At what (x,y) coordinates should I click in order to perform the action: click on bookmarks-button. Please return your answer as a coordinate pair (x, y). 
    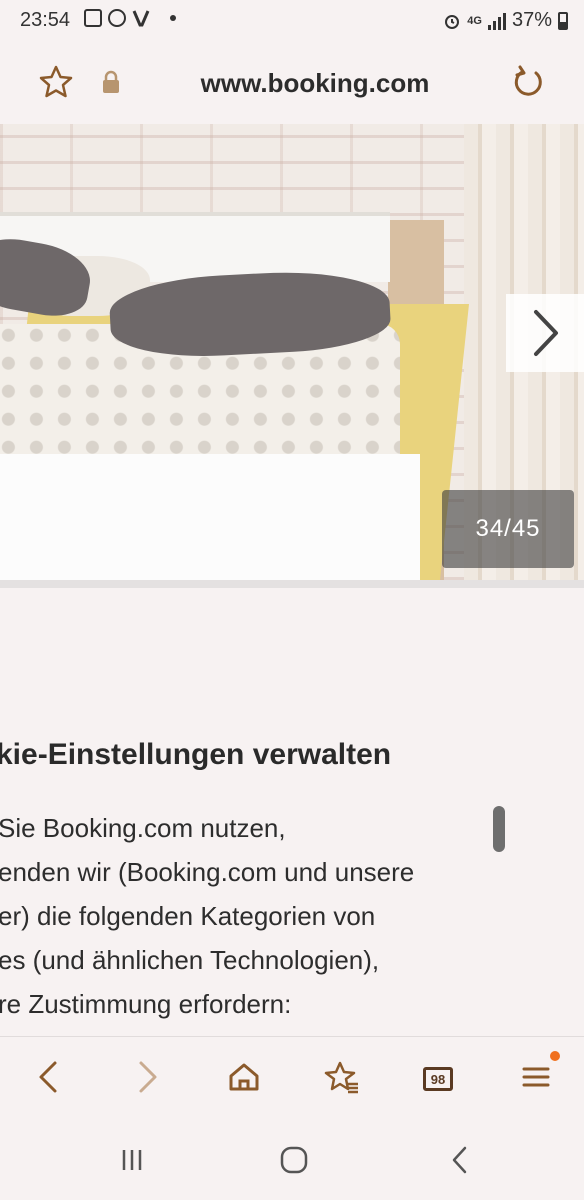
    Looking at the image, I should click on (342, 1077).